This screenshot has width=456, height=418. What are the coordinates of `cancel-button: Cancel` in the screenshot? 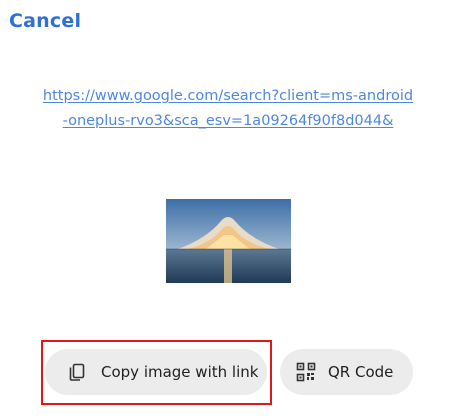 It's located at (45, 21).